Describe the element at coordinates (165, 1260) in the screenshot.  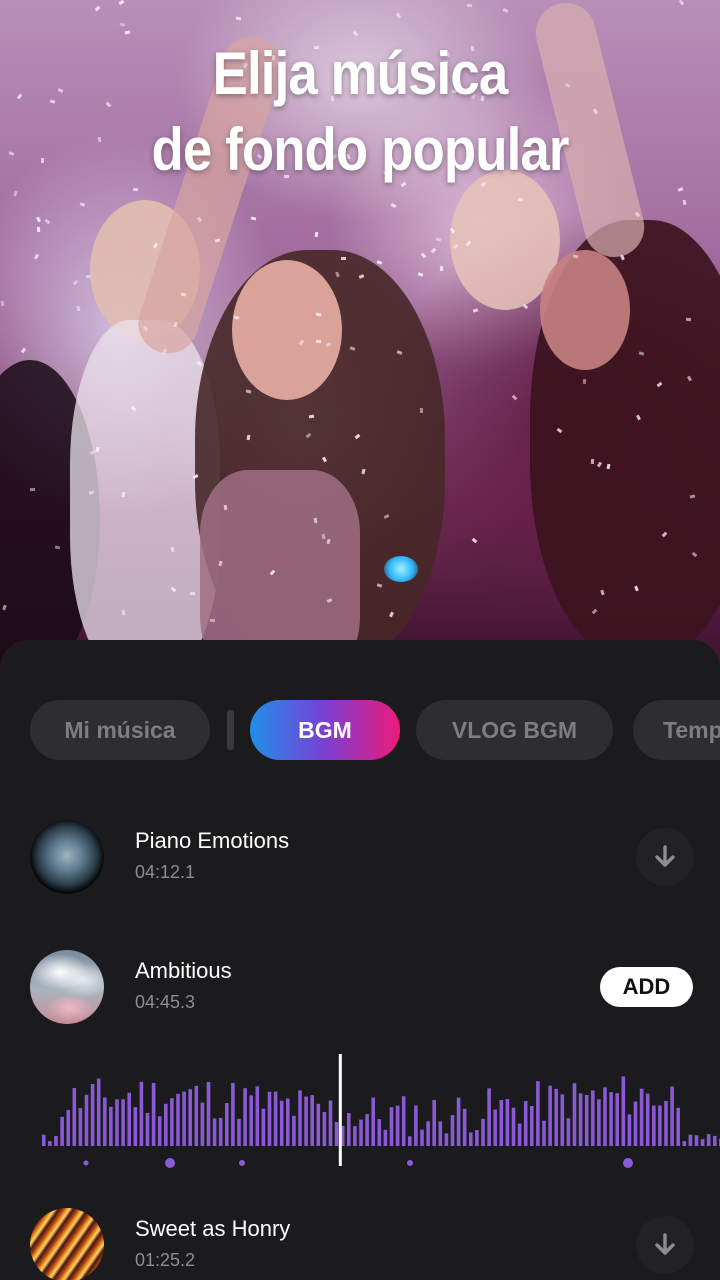
I see `track-duration: 01:25.2` at that location.